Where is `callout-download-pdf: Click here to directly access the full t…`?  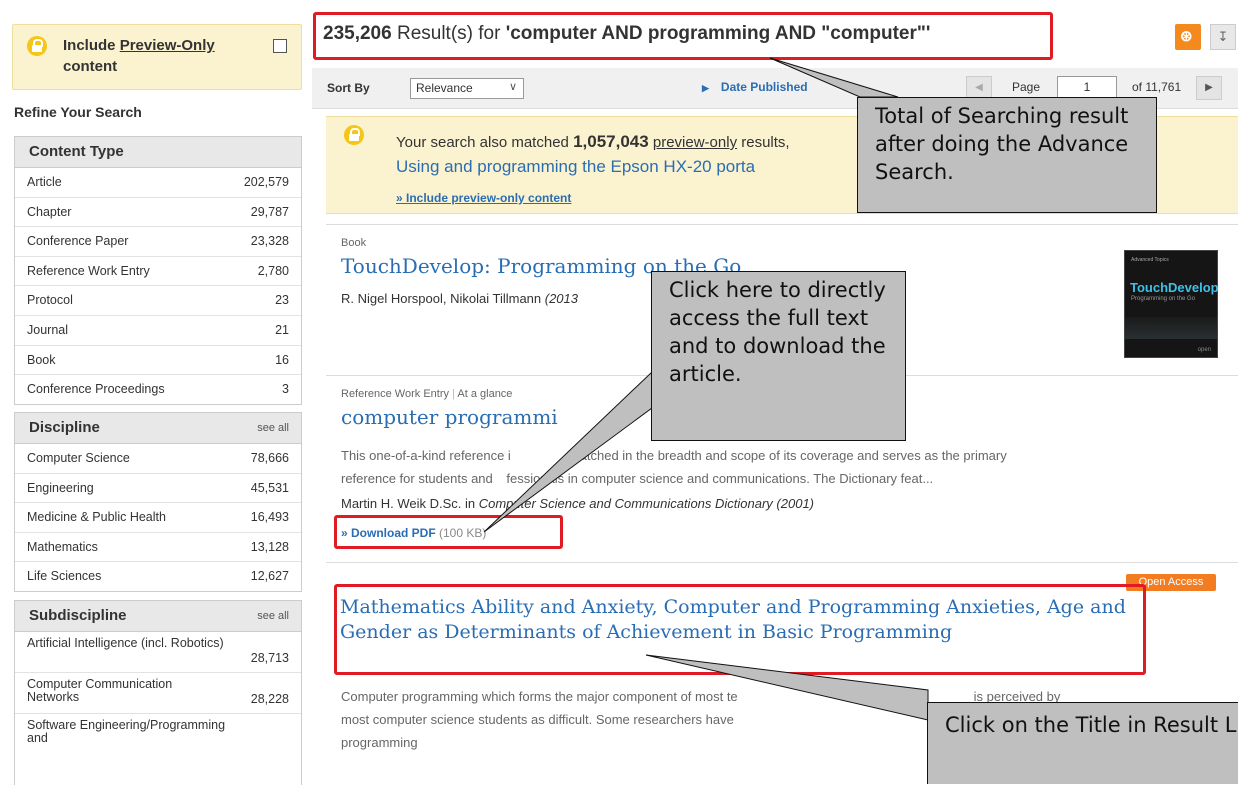
callout-download-pdf: Click here to directly access the full t… is located at coordinates (778, 356).